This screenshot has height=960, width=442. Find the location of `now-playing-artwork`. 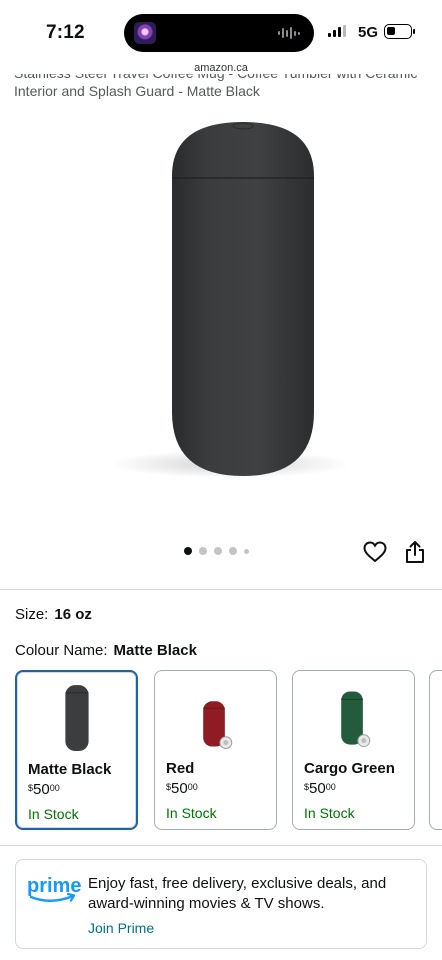

now-playing-artwork is located at coordinates (145, 33).